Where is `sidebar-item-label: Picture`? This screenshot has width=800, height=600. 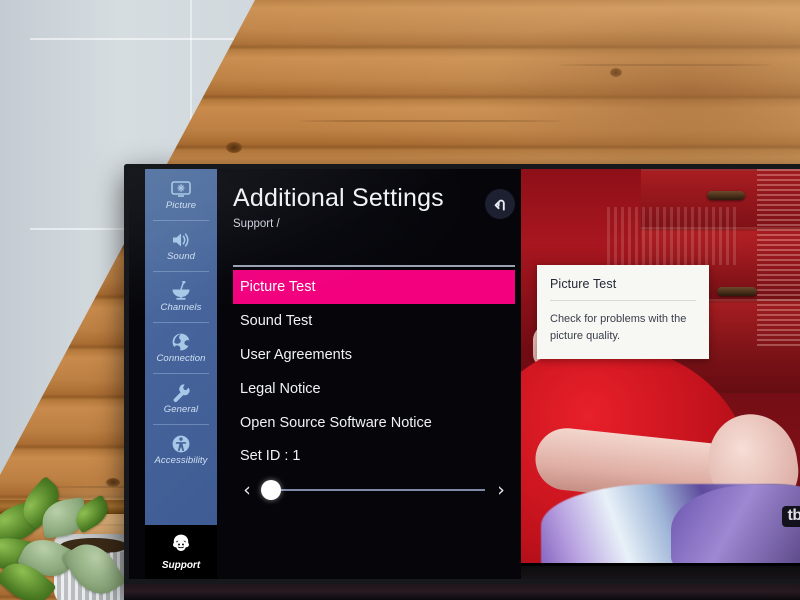
sidebar-item-label: Picture is located at coordinates (181, 205).